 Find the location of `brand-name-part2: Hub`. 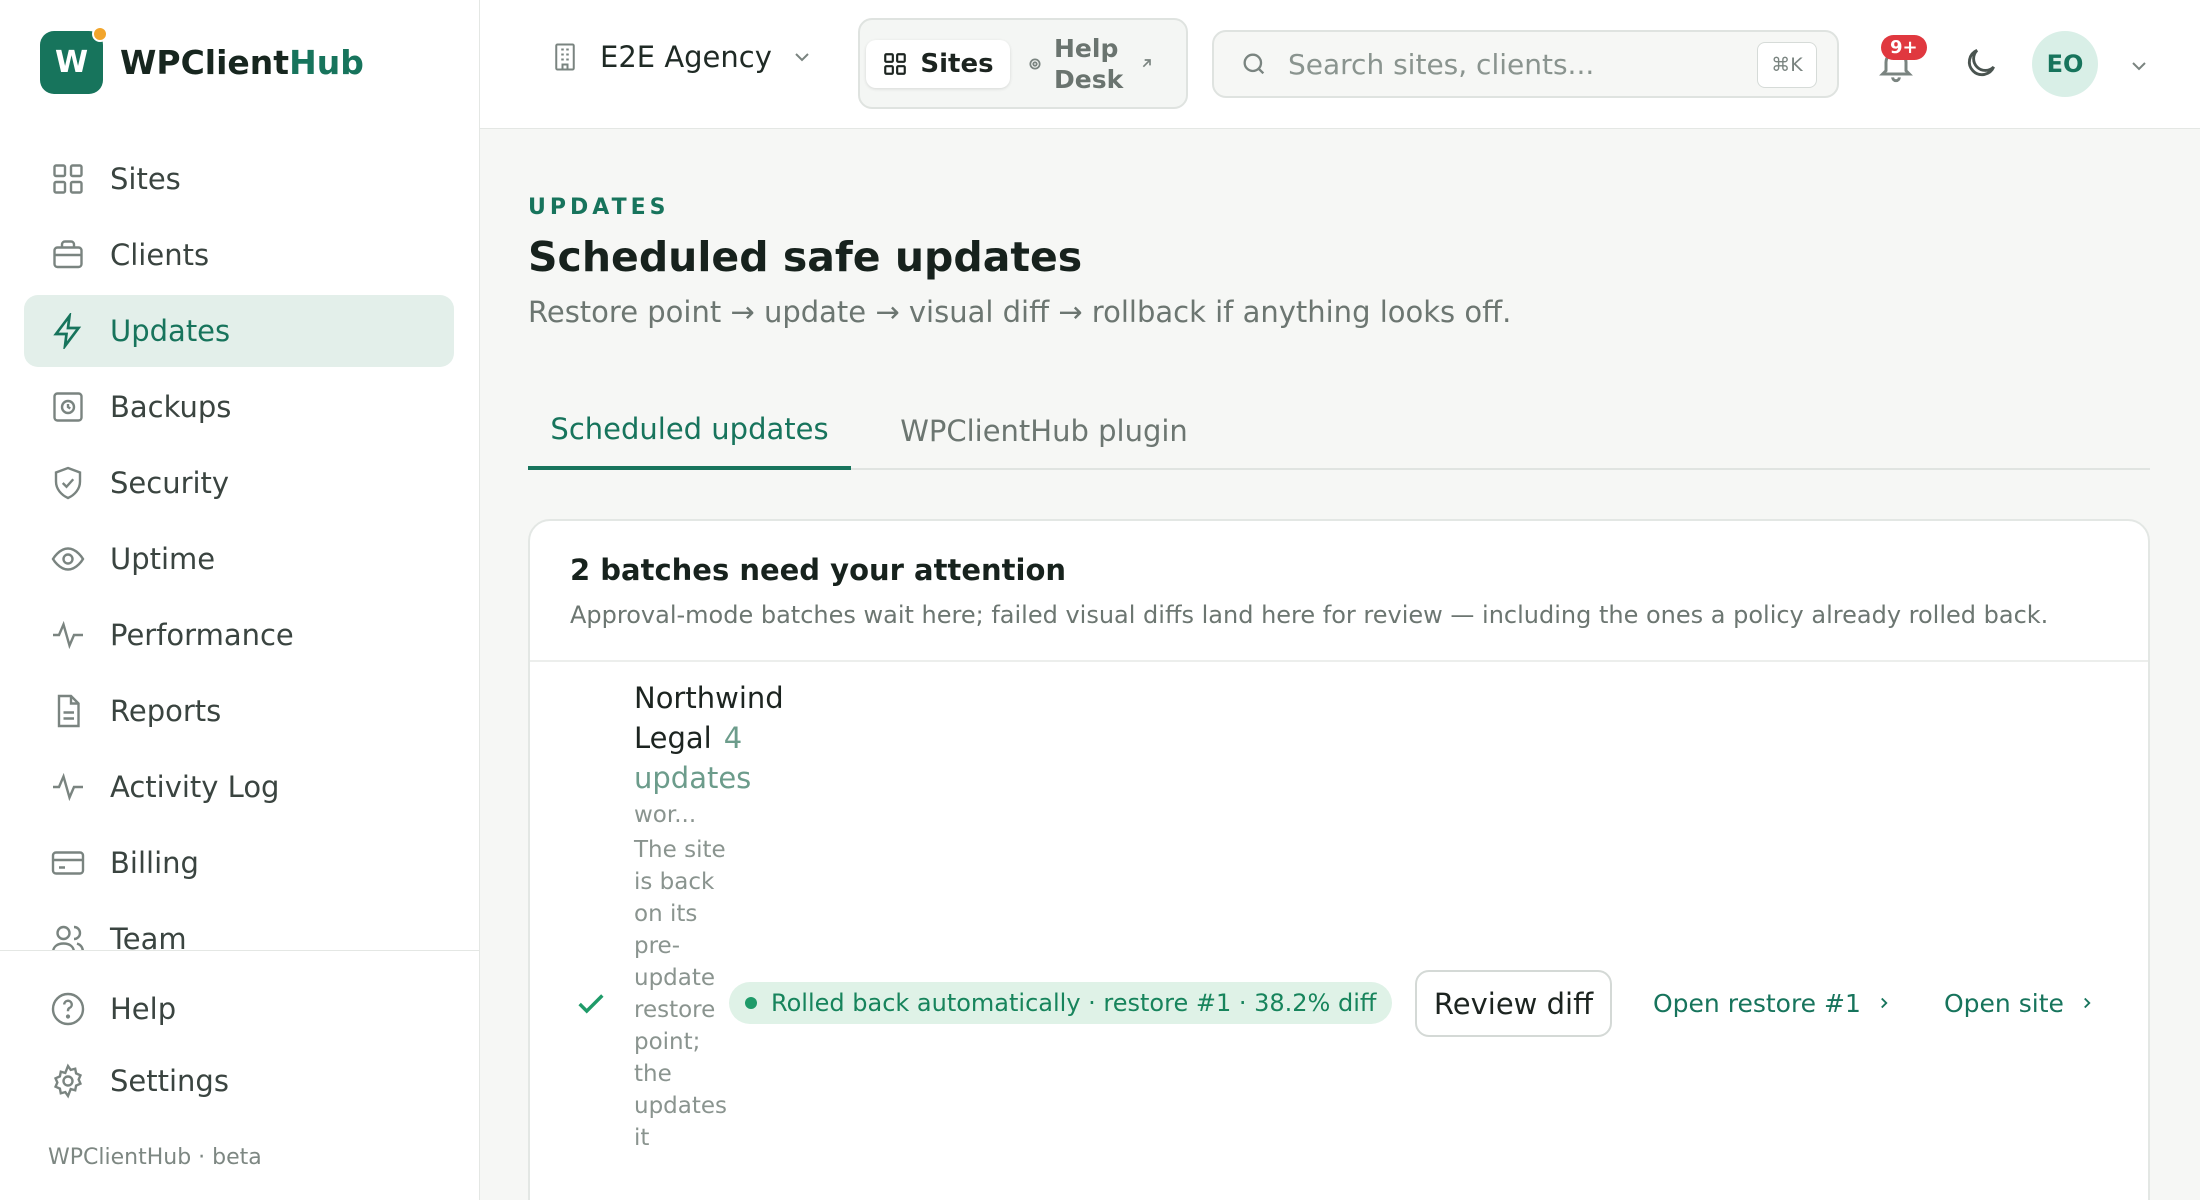

brand-name-part2: Hub is located at coordinates (326, 62).